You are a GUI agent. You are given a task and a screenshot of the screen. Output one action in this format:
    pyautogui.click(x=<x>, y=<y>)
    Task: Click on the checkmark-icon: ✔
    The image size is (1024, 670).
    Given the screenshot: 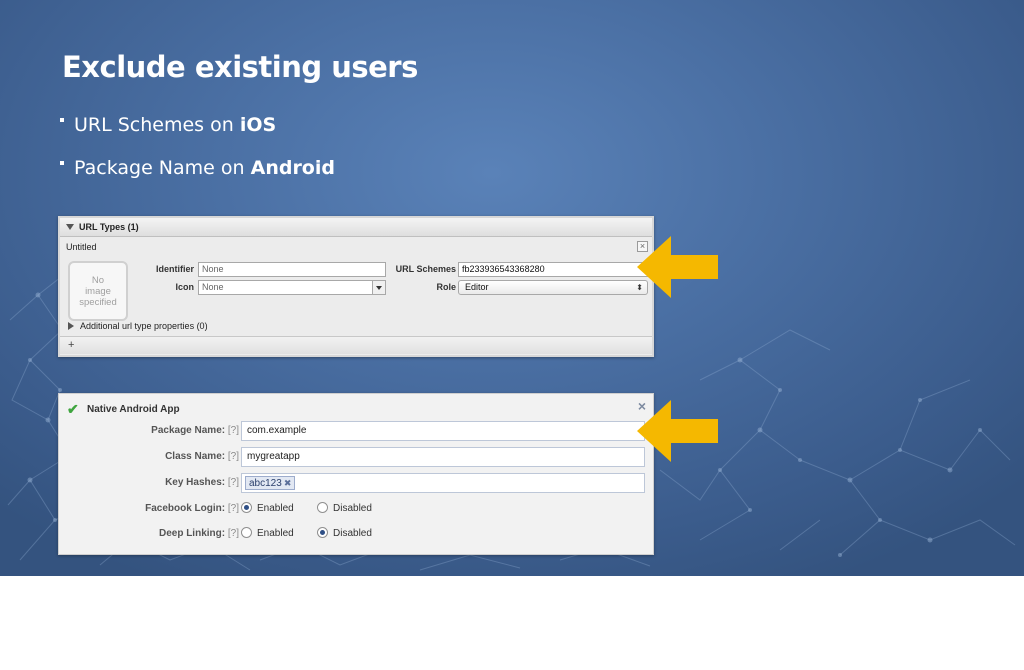 What is the action you would take?
    pyautogui.click(x=73, y=409)
    